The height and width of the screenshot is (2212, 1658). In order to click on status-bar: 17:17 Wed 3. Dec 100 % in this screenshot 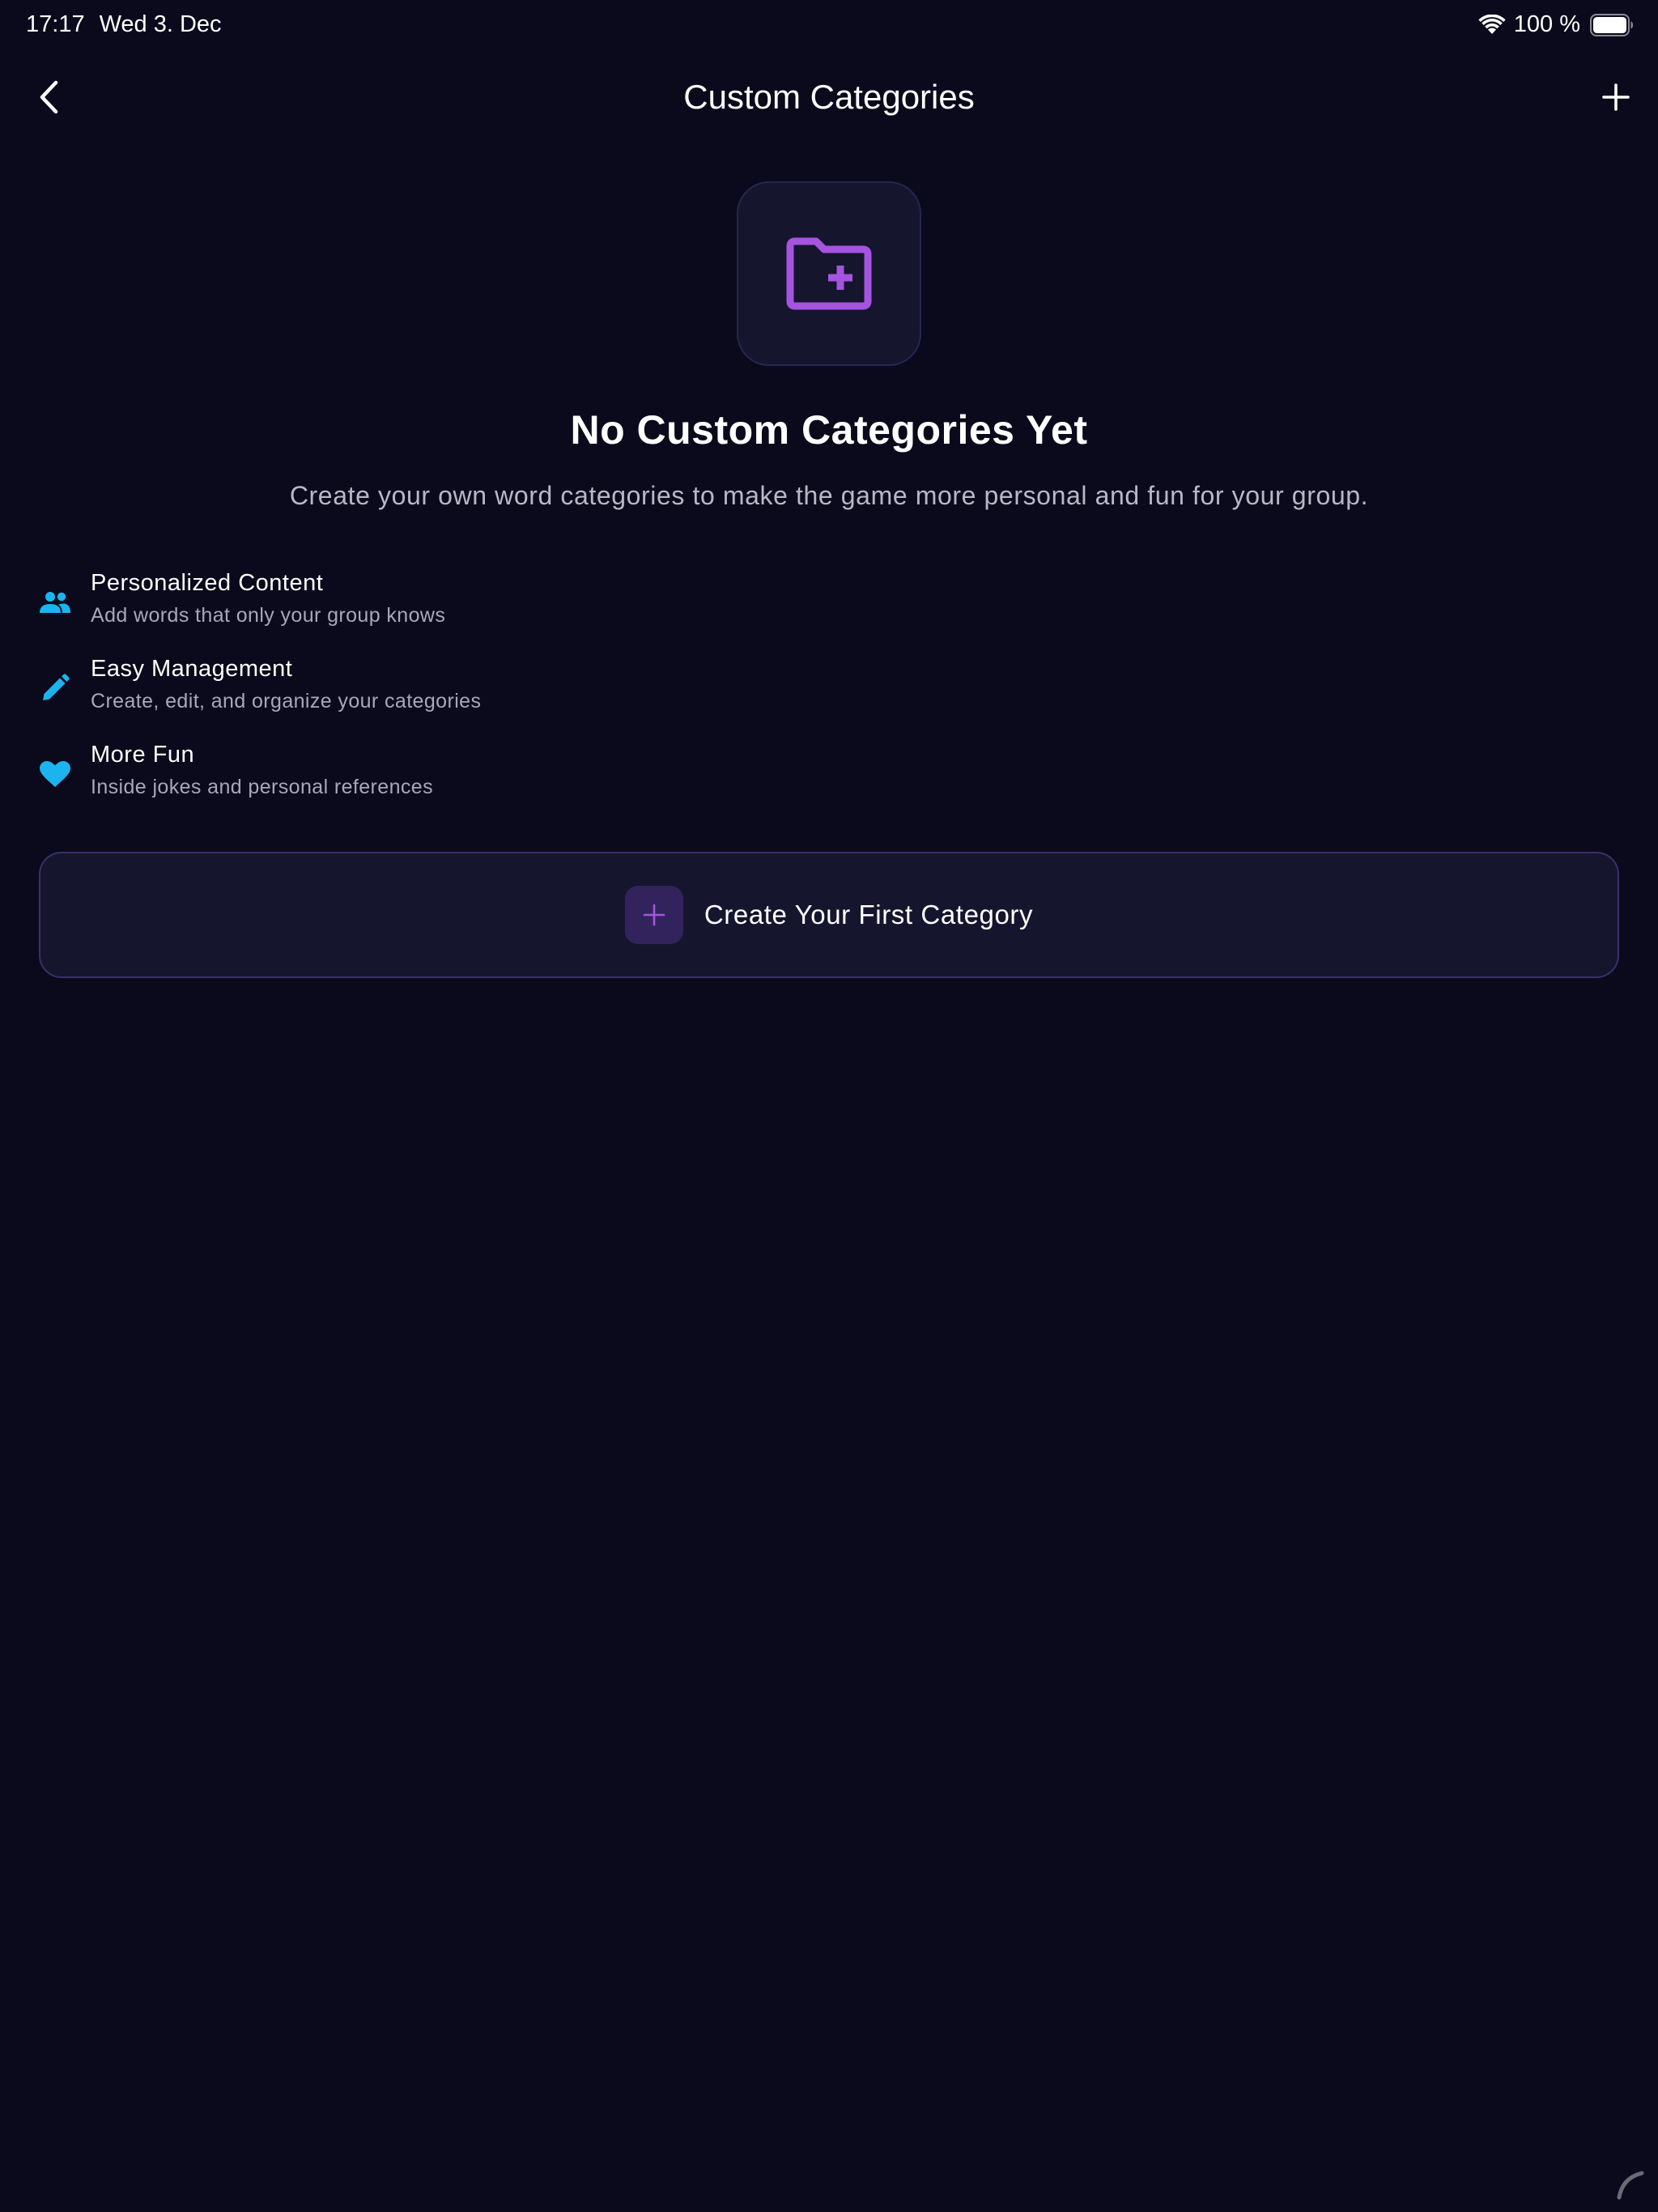, I will do `click(829, 26)`.